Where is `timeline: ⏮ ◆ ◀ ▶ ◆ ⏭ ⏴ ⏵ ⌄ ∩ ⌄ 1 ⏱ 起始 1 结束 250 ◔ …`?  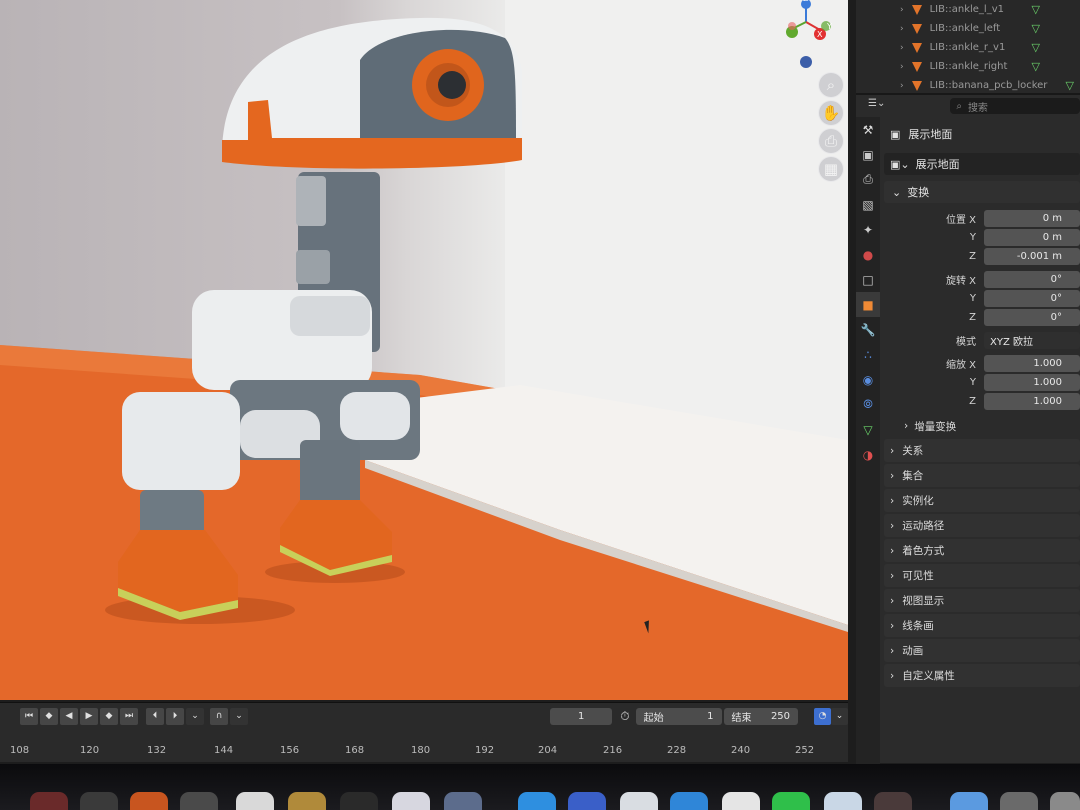
timeline: ⏮ ◆ ◀ ▶ ◆ ⏭ ⏴ ⏵ ⌄ ∩ ⌄ 1 ⏱ 起始 1 结束 250 ◔ … is located at coordinates (424, 732).